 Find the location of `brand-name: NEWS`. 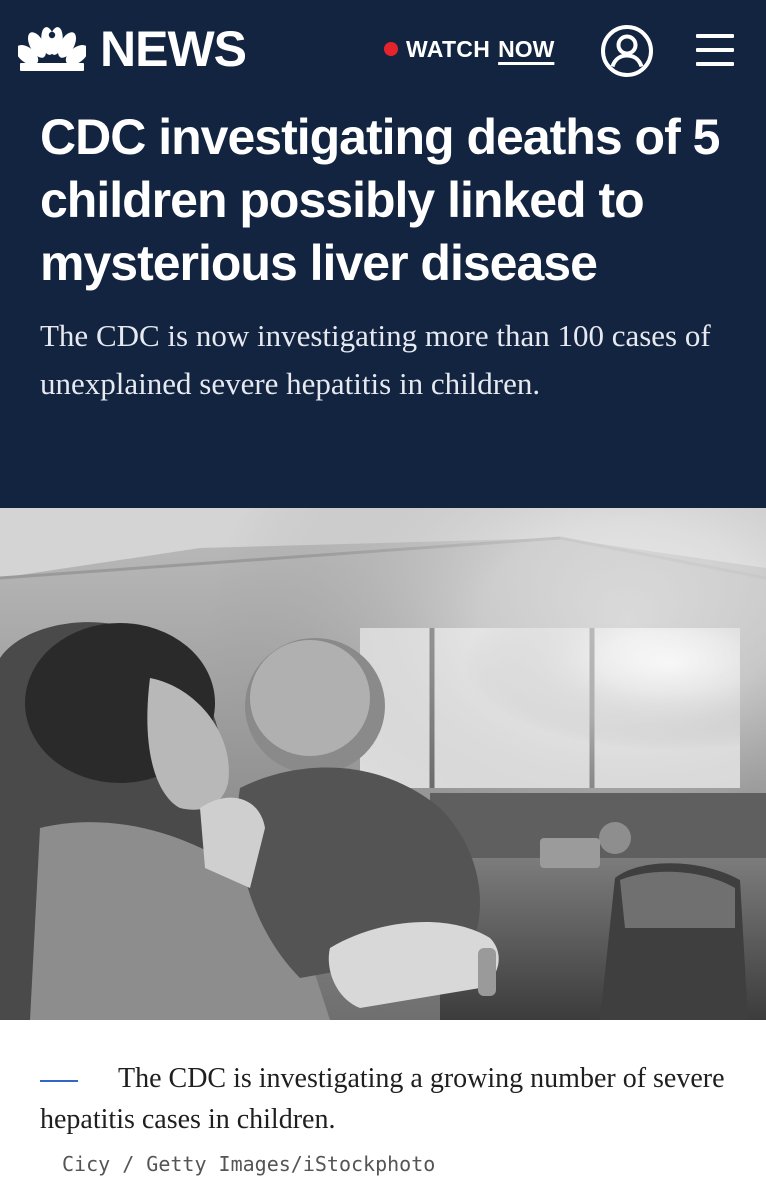

brand-name: NEWS is located at coordinates (173, 49).